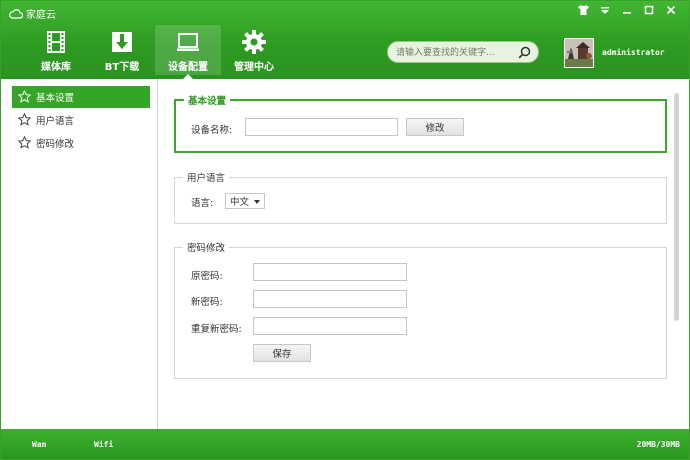 The width and height of the screenshot is (690, 460). Describe the element at coordinates (658, 444) in the screenshot. I see `storage-usage: 20MB/30MB` at that location.